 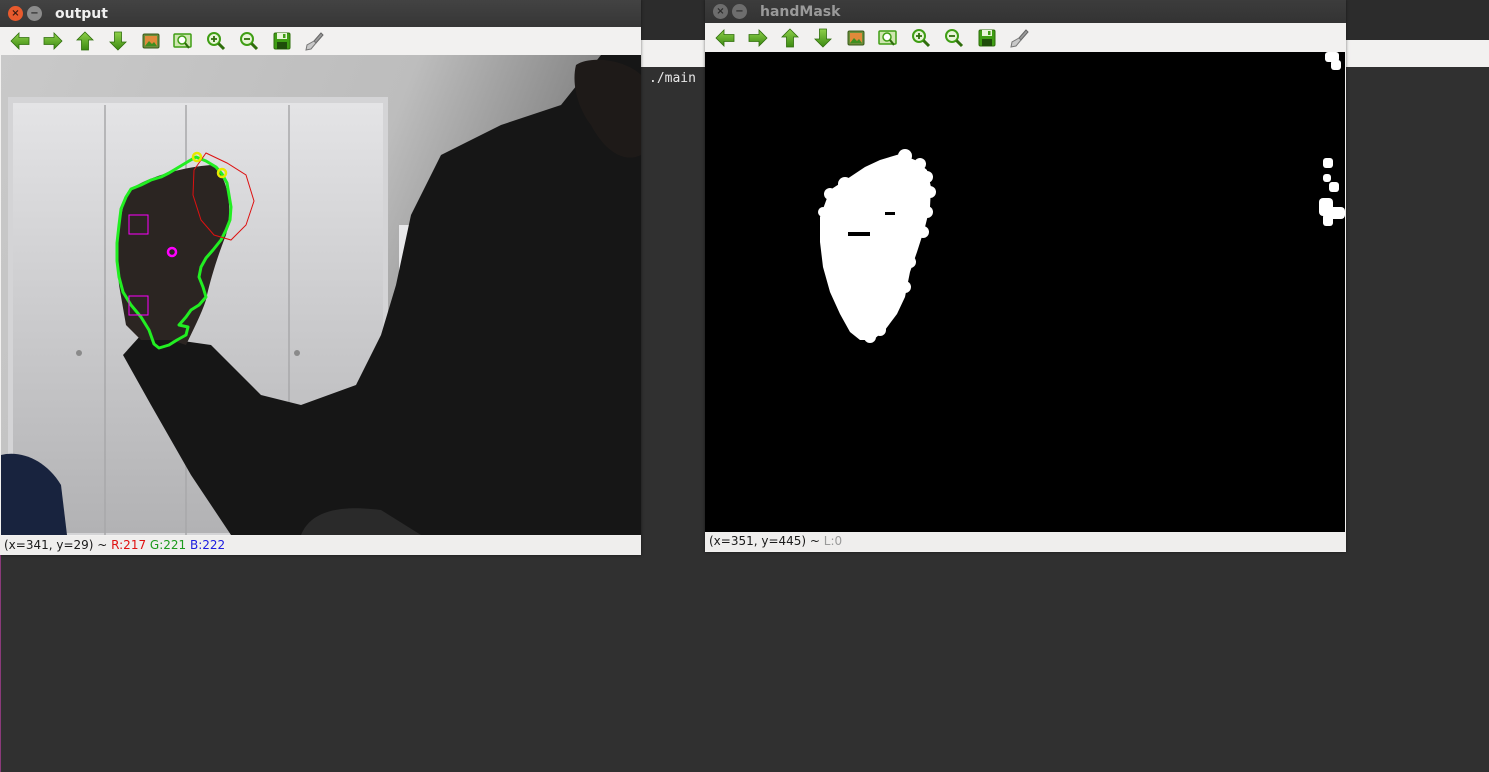 What do you see at coordinates (0, 663) in the screenshot?
I see `desktop-edge` at bounding box center [0, 663].